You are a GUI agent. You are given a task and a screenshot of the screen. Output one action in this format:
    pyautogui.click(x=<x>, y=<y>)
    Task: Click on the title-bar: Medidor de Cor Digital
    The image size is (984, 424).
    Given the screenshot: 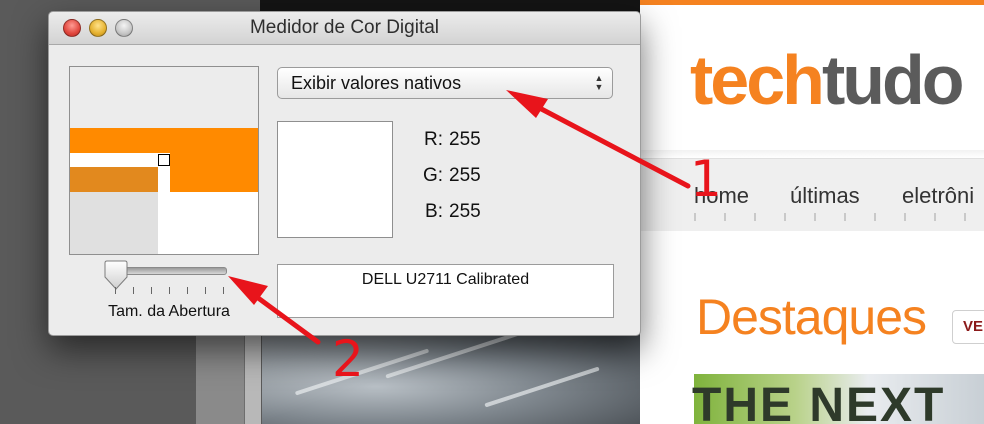 What is the action you would take?
    pyautogui.click(x=344, y=28)
    